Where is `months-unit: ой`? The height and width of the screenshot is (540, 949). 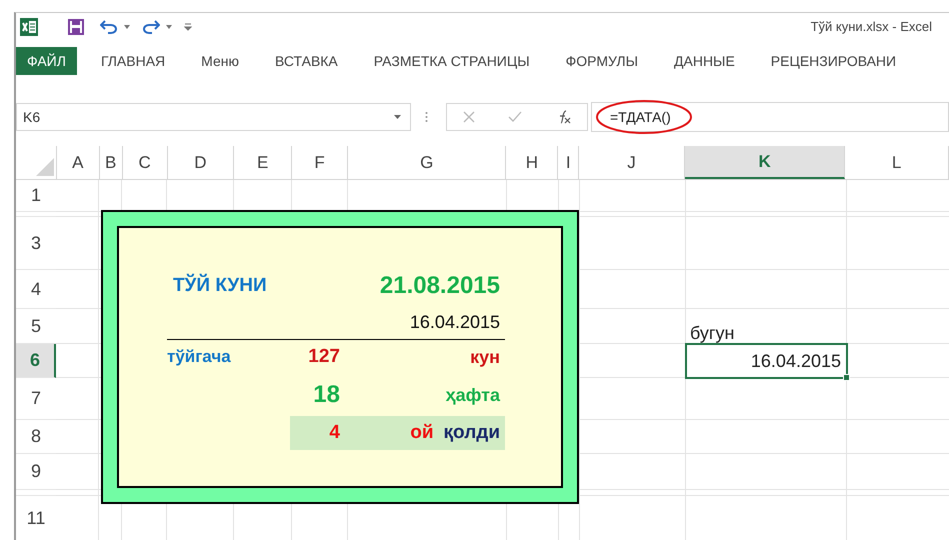
months-unit: ой is located at coordinates (422, 433).